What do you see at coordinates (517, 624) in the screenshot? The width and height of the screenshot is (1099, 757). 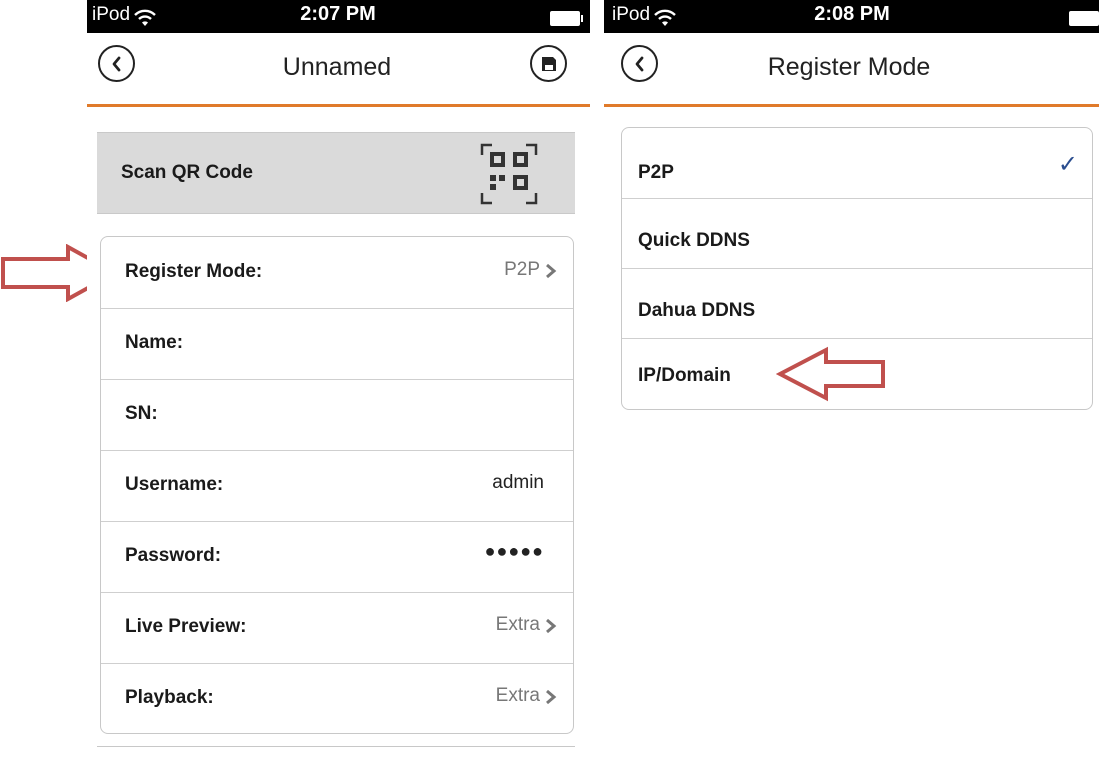 I see `live-preview-value: Extra` at bounding box center [517, 624].